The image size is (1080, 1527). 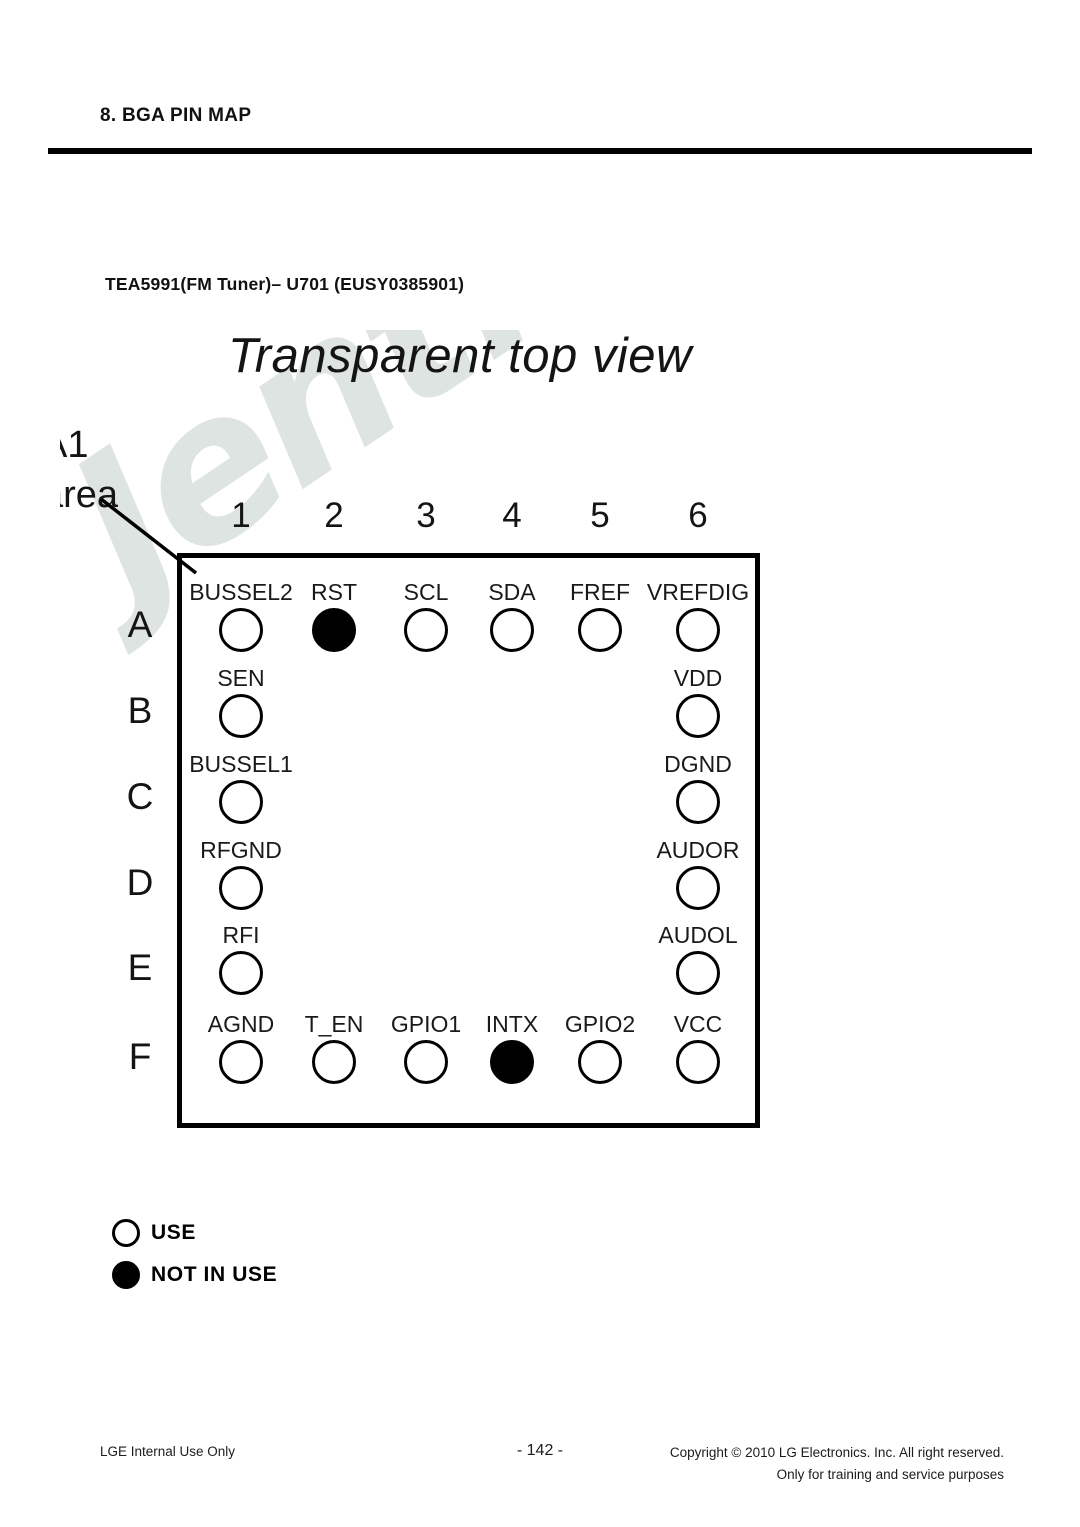 I want to click on pad-F5, so click(x=600, y=1062).